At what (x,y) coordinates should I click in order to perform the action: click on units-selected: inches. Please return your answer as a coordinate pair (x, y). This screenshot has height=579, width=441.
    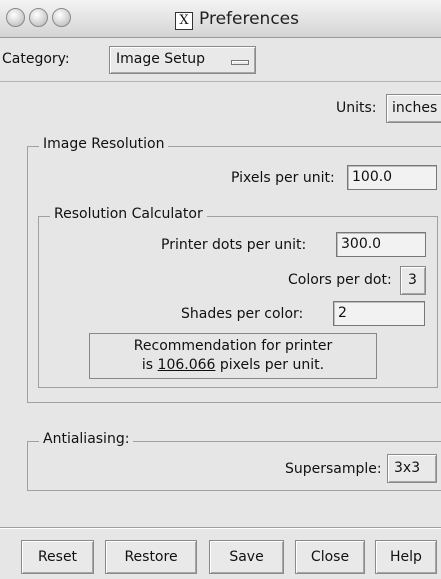
    Looking at the image, I should click on (415, 108).